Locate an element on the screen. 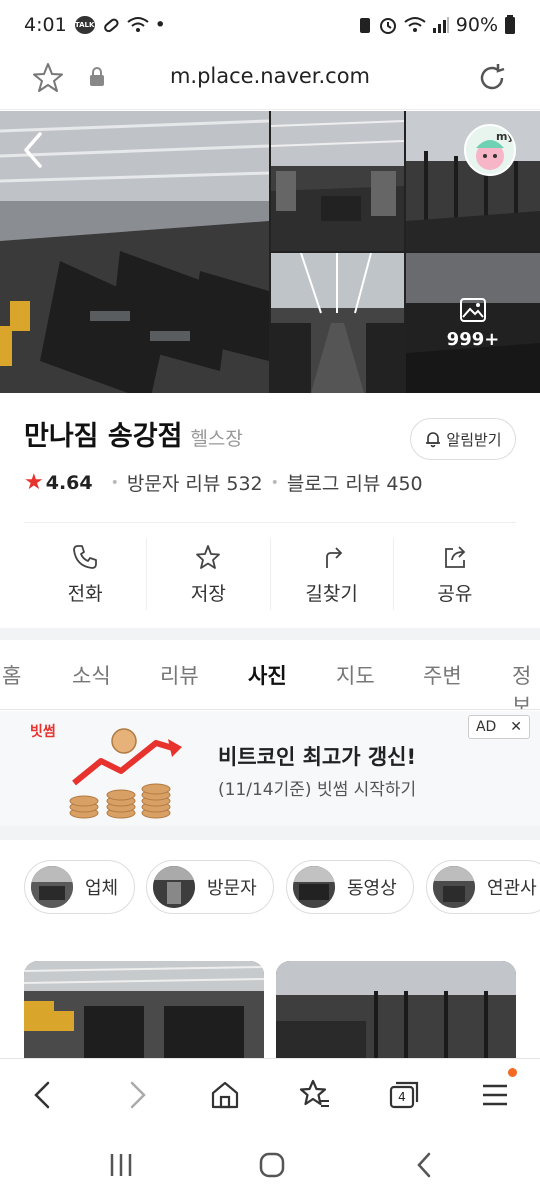 This screenshot has height=1200, width=540. back-arrow-icon is located at coordinates (33, 150).